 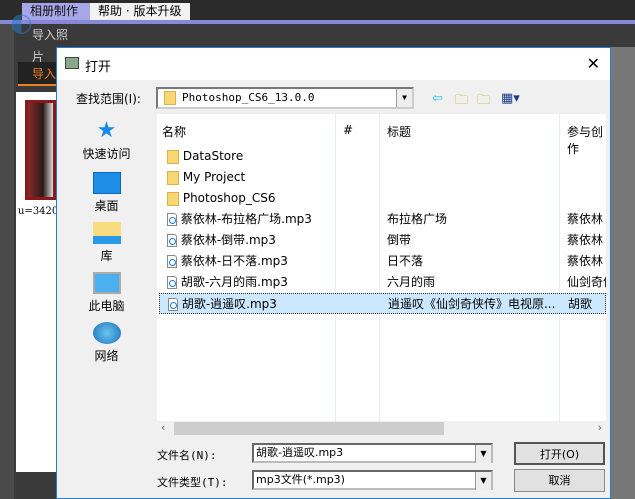 I want to click on title-bar: 打开 ✕, so click(x=333, y=64).